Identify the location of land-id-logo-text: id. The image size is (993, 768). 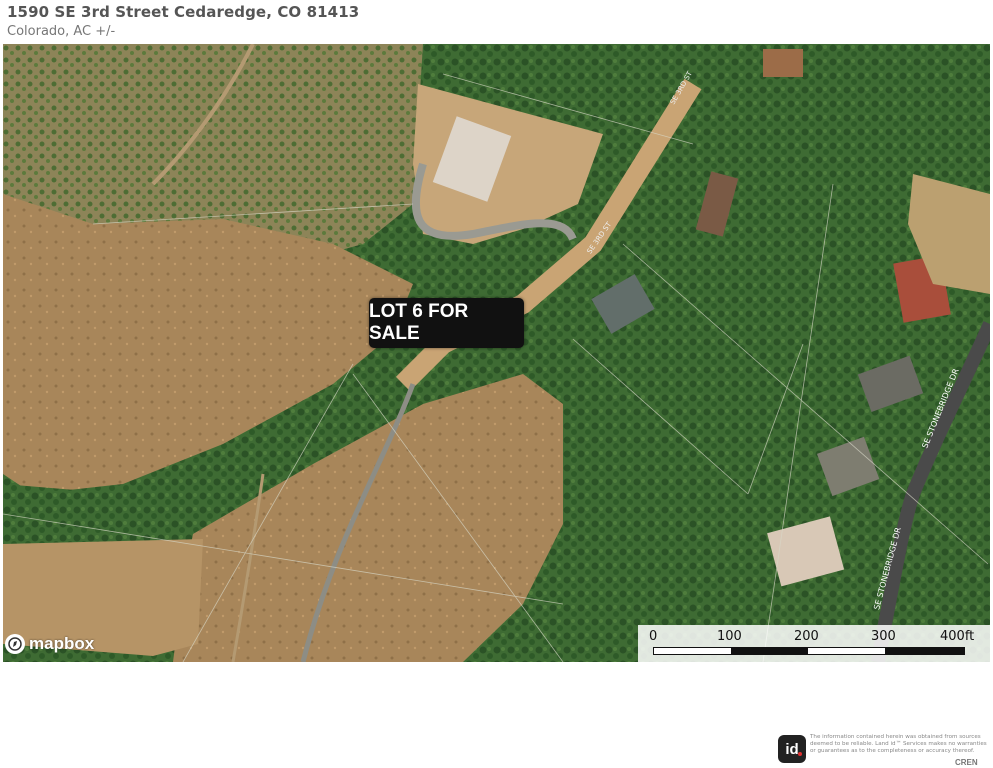
(792, 749).